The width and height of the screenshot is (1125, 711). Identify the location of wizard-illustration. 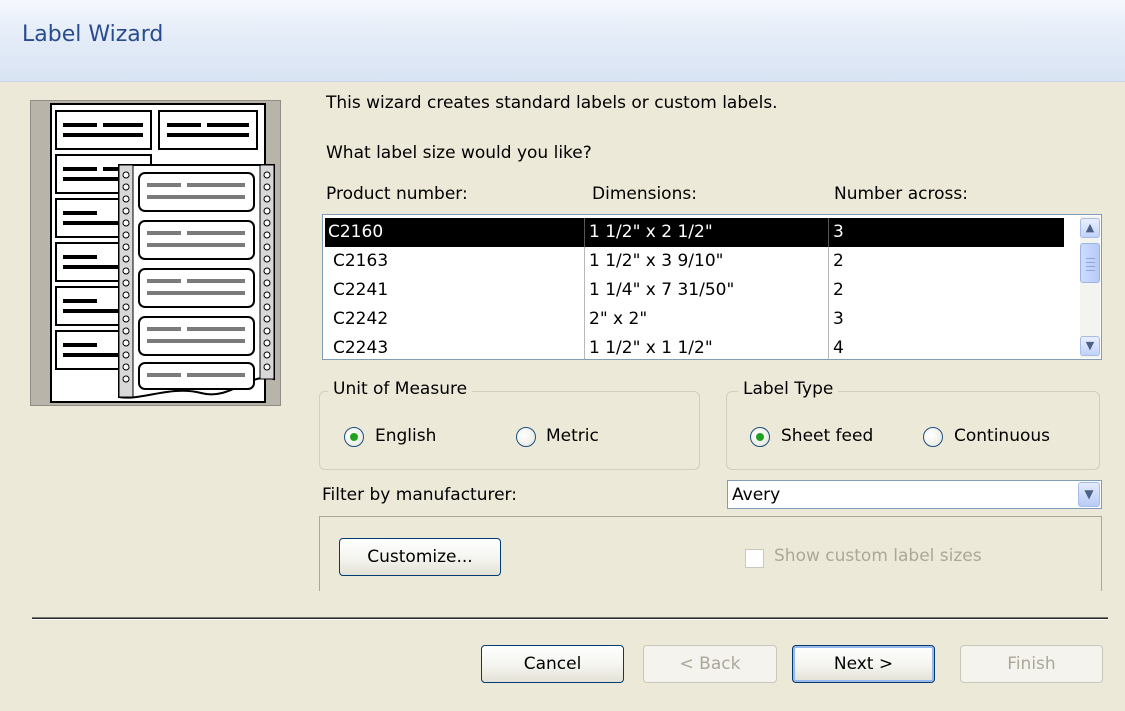
(155, 253).